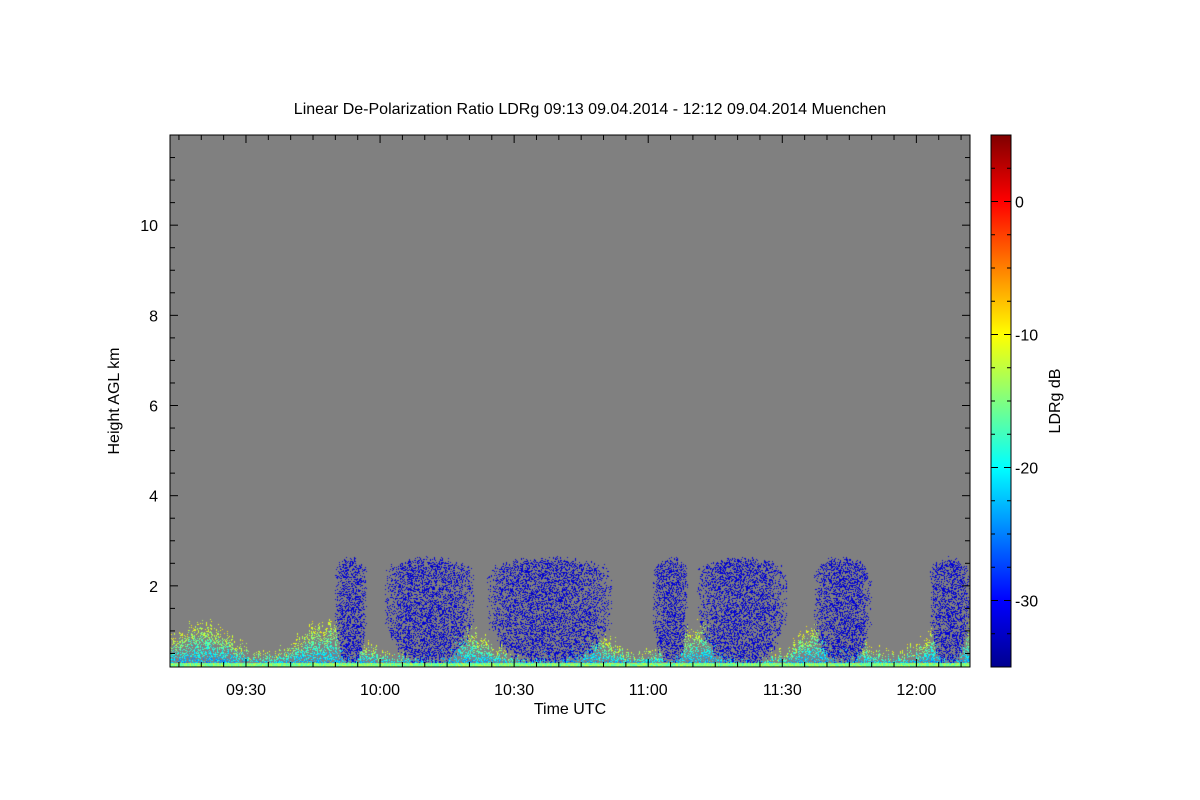 This screenshot has height=800, width=1200. What do you see at coordinates (380, 690) in the screenshot?
I see `x-tick-label: 10:00` at bounding box center [380, 690].